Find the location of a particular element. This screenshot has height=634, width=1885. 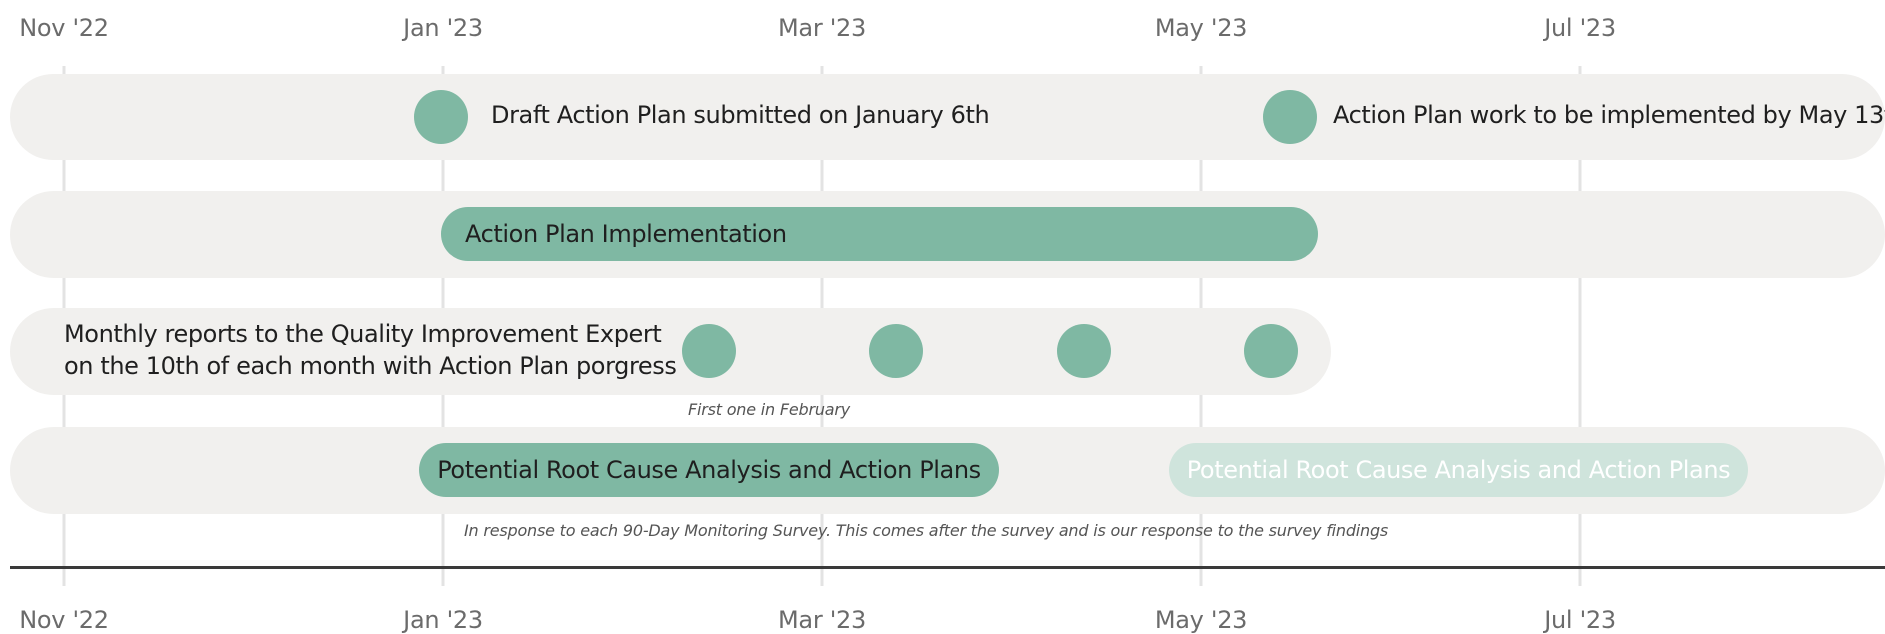

top-axis-label-jul23: Jul '23 is located at coordinates (1580, 28).